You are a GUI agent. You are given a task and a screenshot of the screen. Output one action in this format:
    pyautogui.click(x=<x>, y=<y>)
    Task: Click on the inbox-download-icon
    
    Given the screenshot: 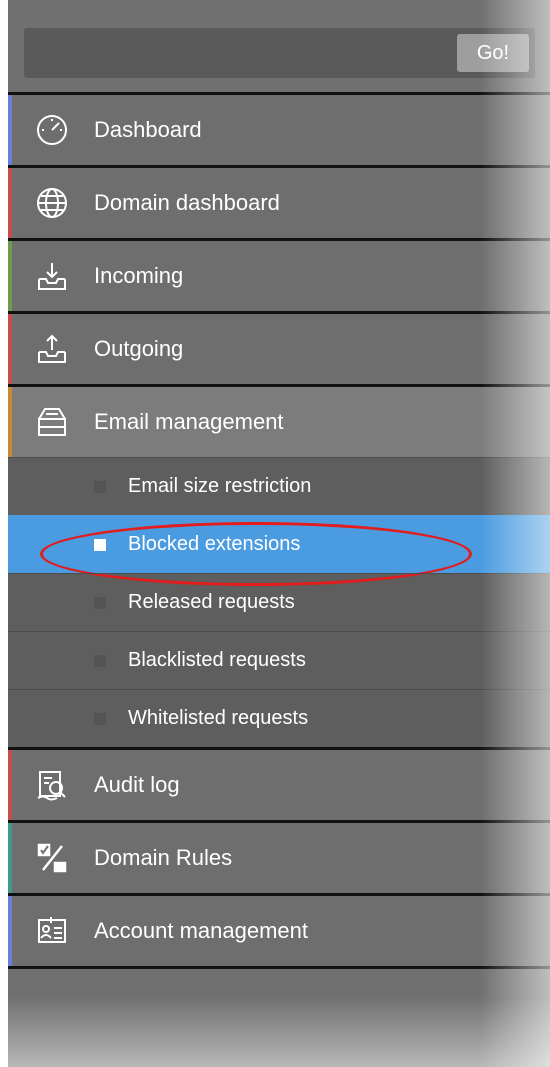 What is the action you would take?
    pyautogui.click(x=52, y=276)
    